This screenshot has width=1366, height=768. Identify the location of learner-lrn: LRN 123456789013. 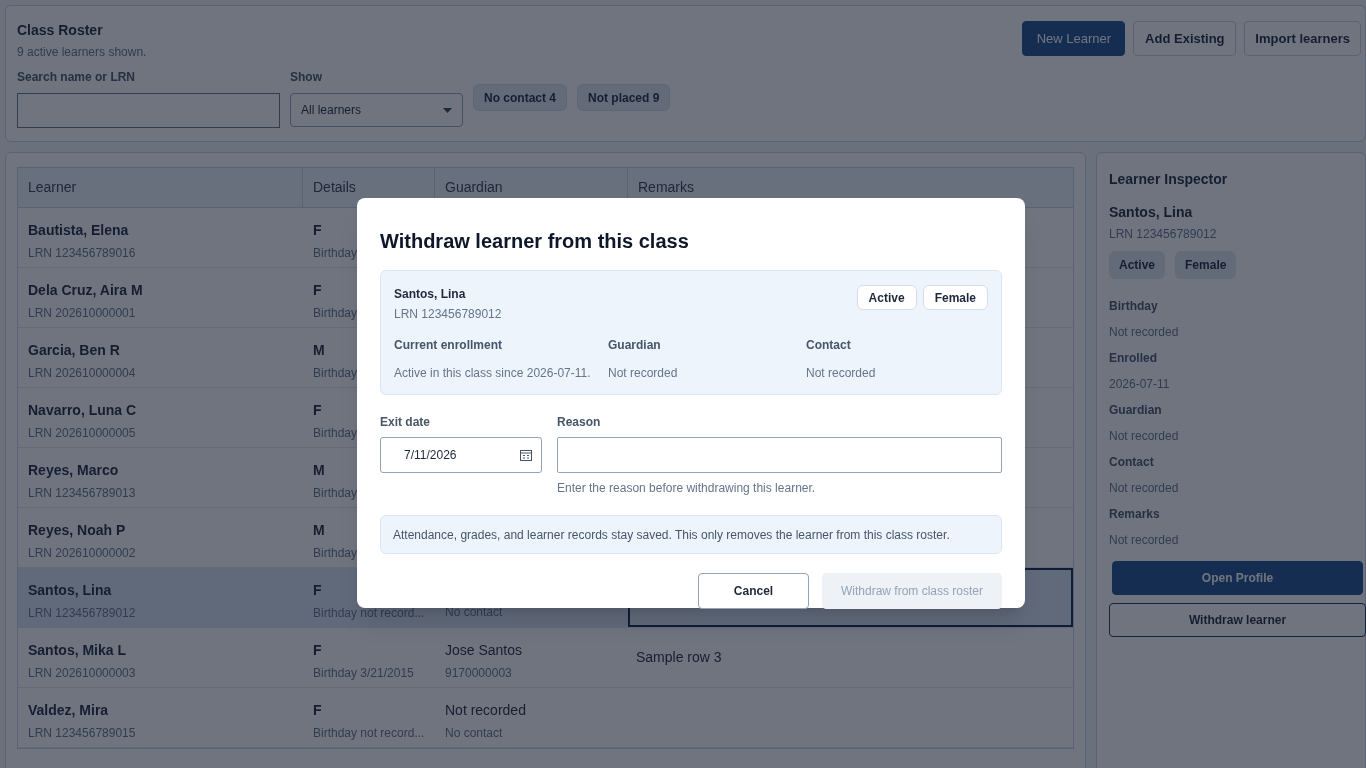
(82, 493).